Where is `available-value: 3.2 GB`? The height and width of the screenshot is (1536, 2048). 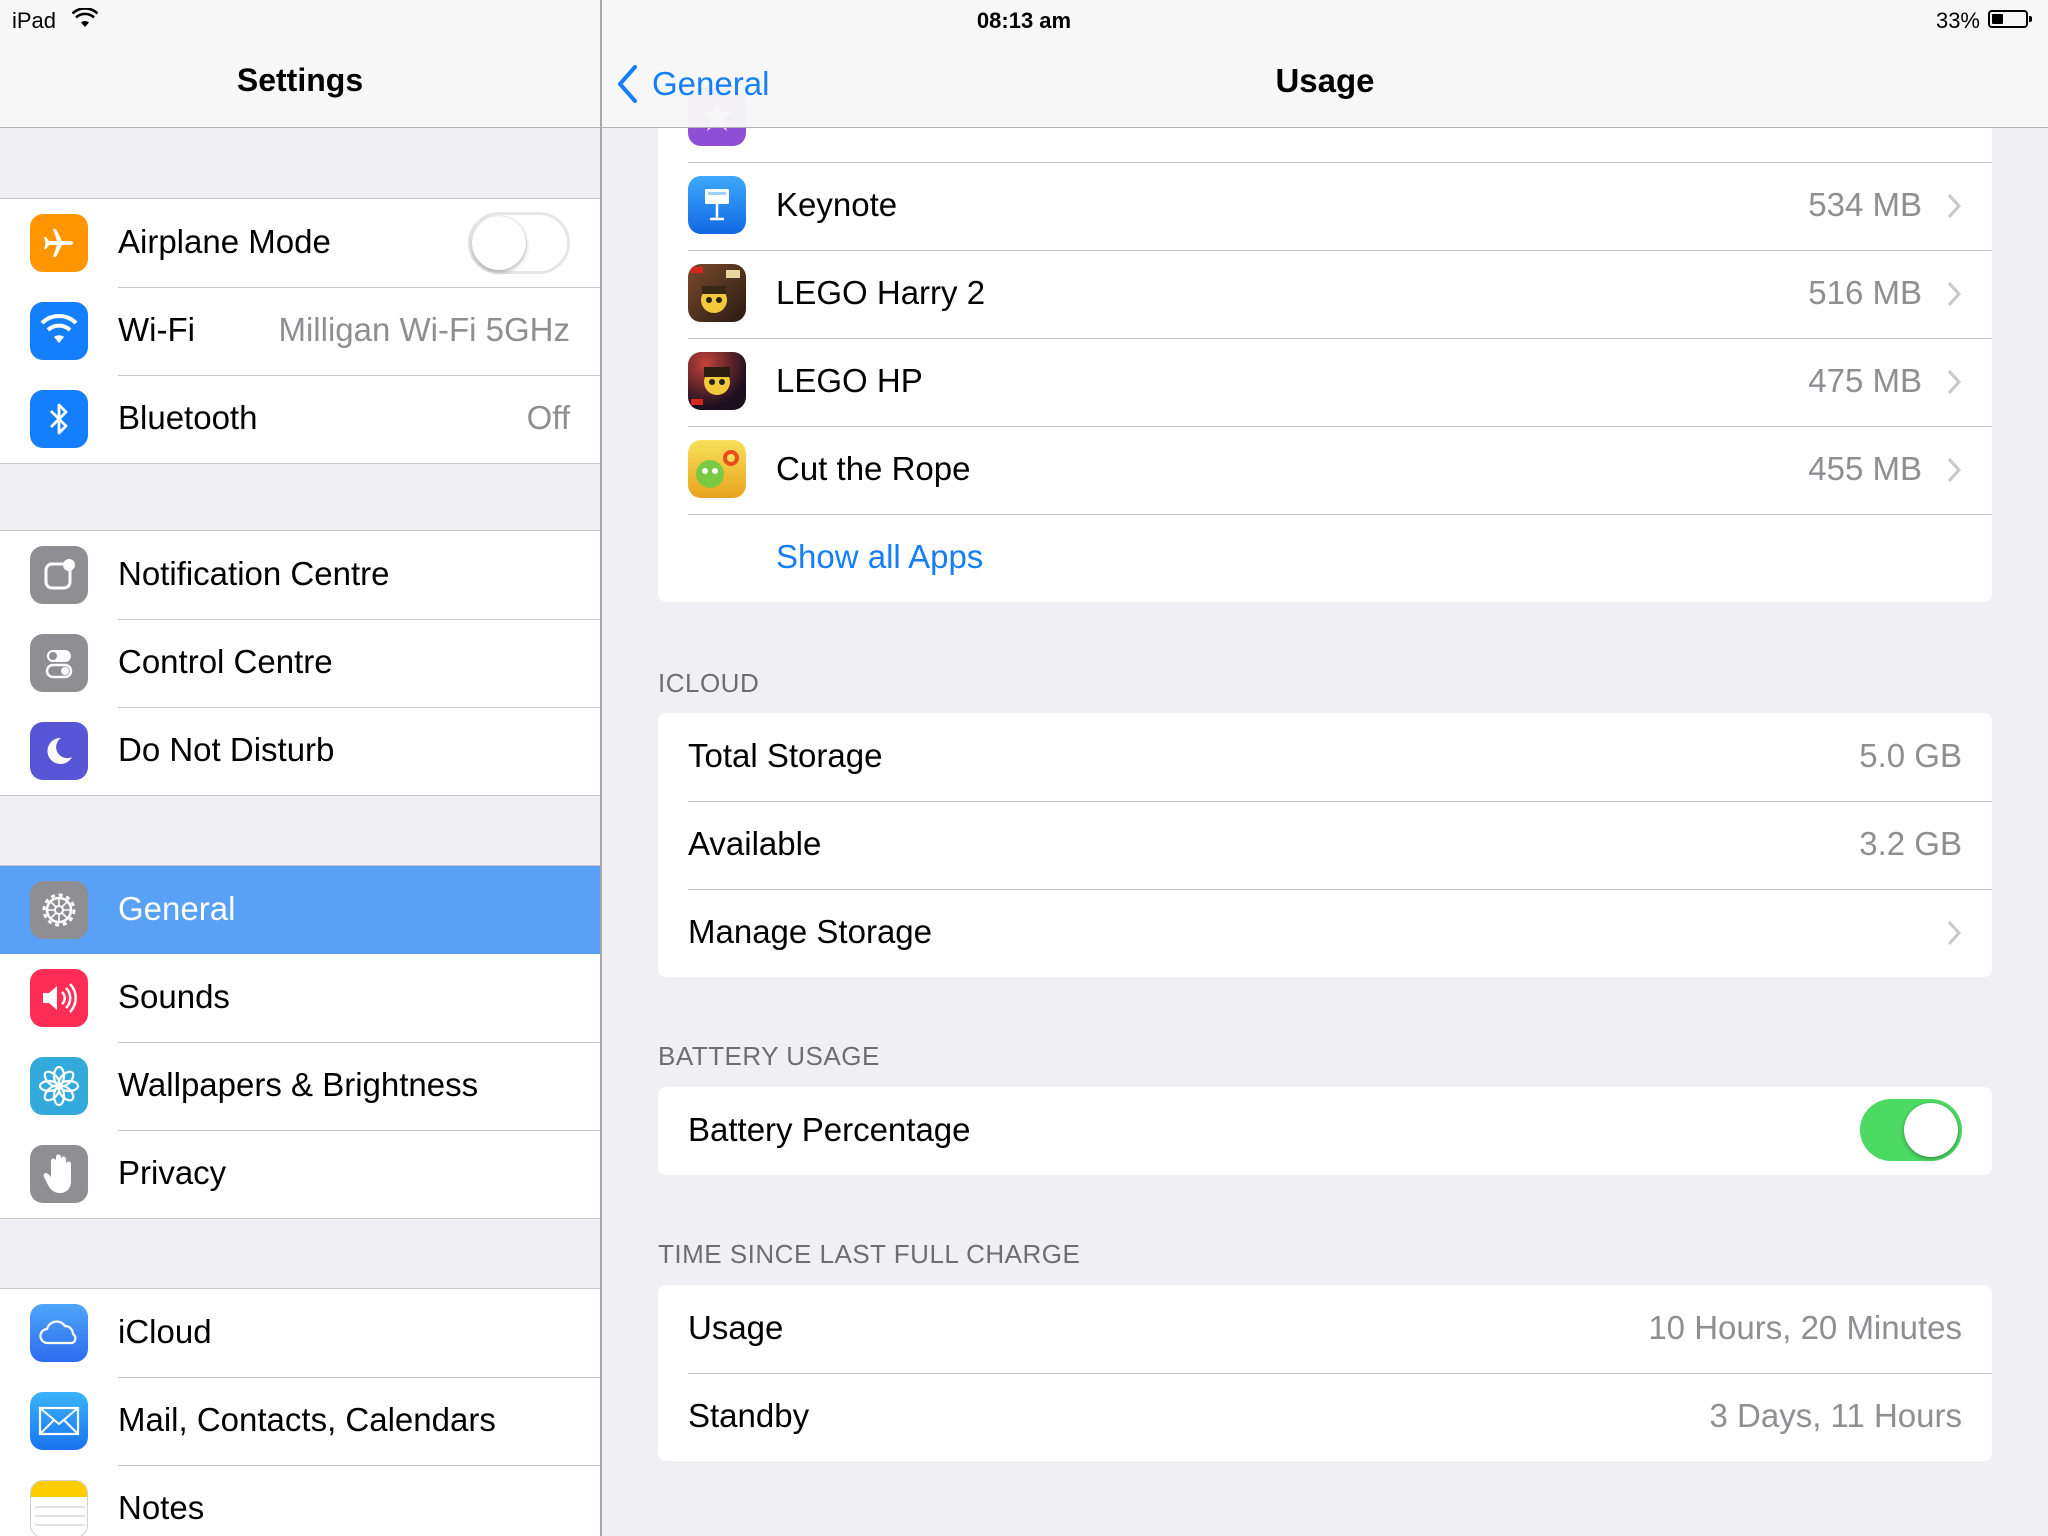
available-value: 3.2 GB is located at coordinates (1910, 843).